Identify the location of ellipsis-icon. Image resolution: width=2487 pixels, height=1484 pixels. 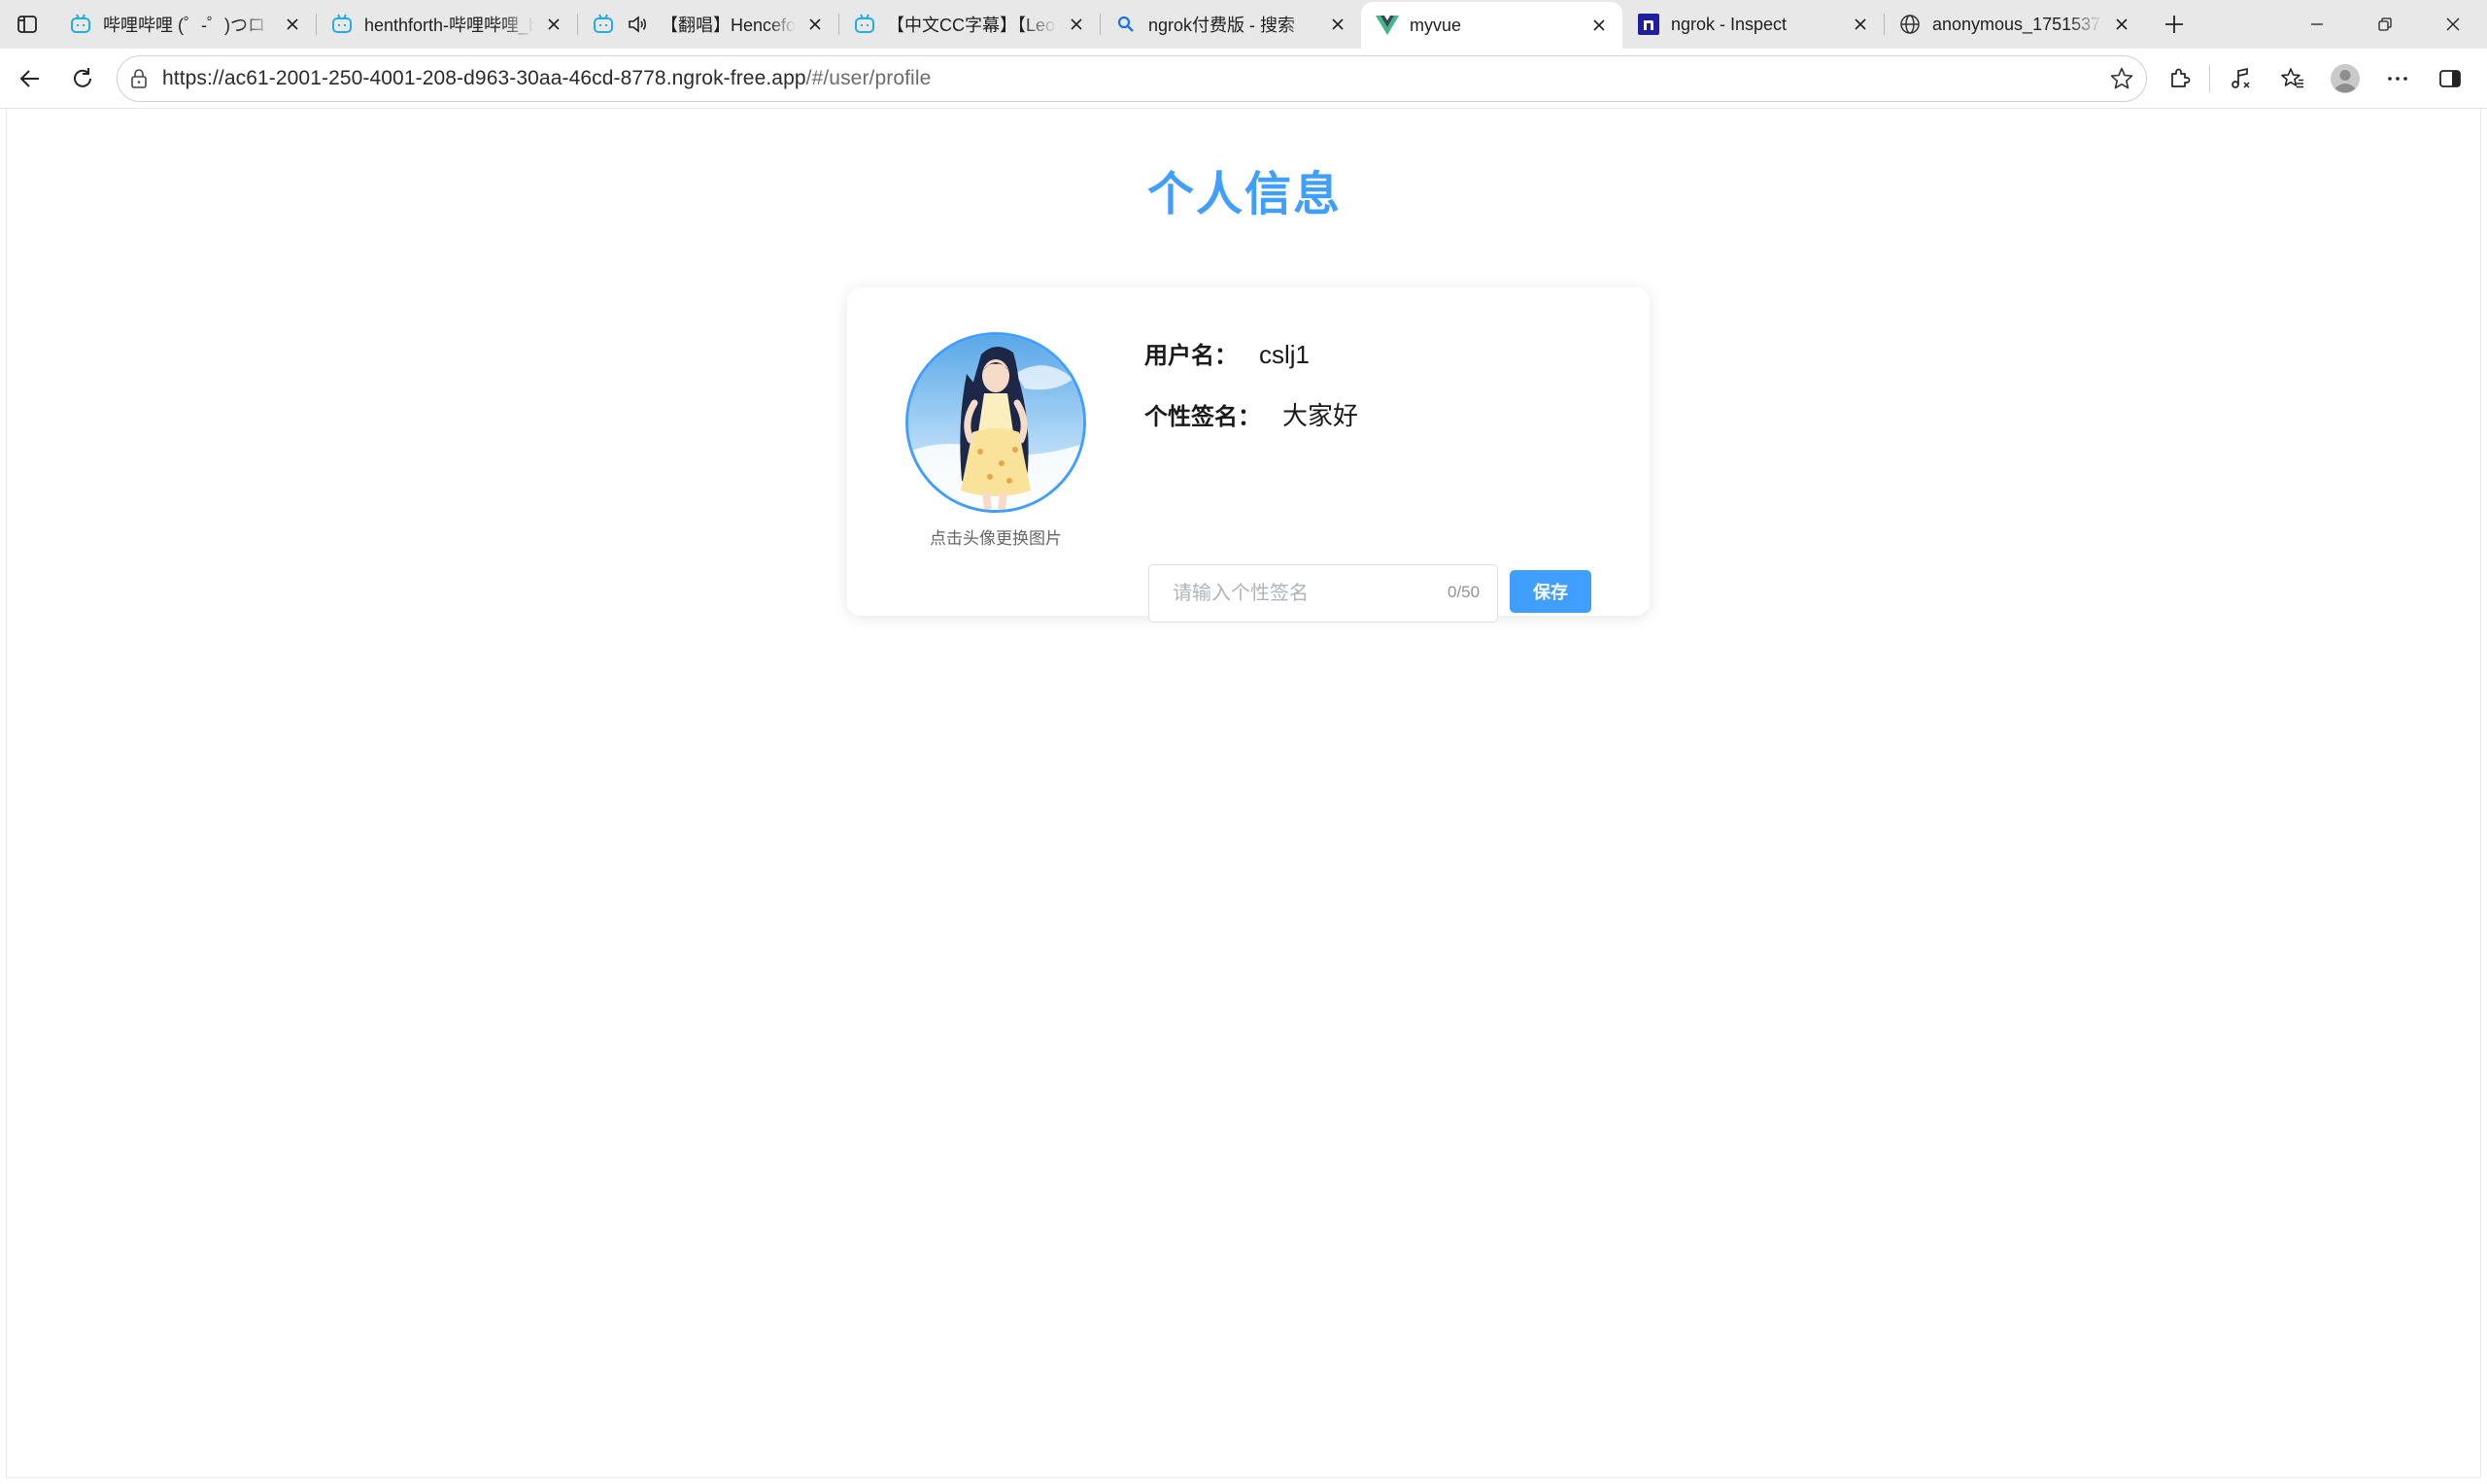
(2397, 79).